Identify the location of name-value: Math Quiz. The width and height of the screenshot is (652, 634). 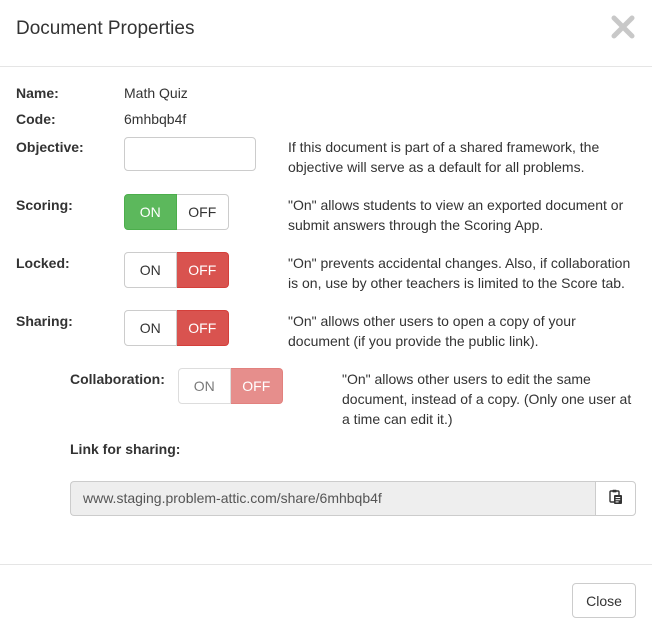
(156, 93).